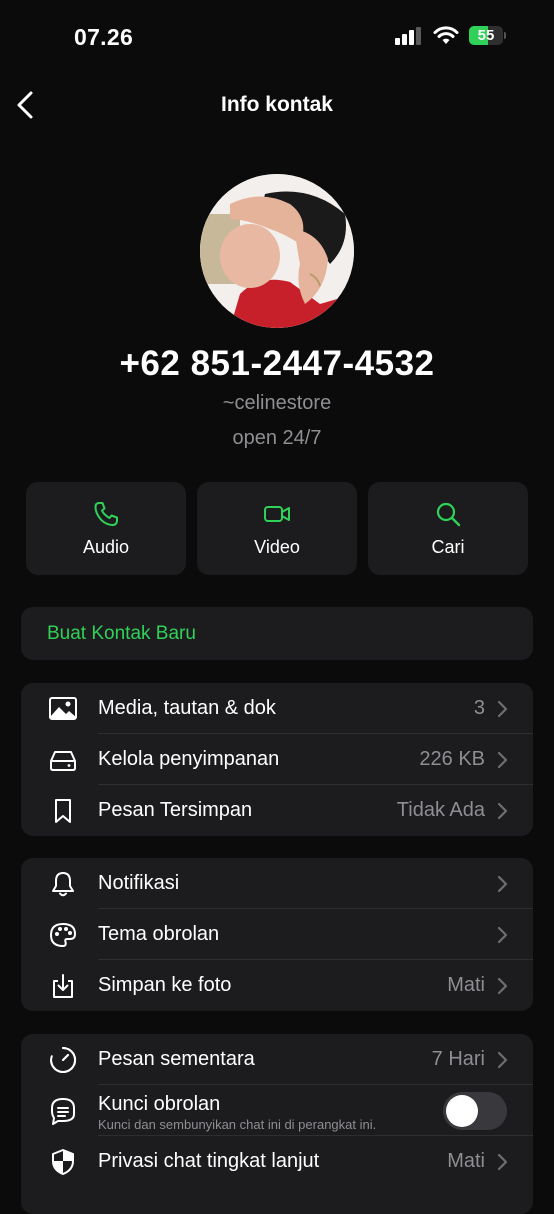 The height and width of the screenshot is (1214, 554). What do you see at coordinates (209, 1161) in the screenshot?
I see `advanced-privacy-label: Privasi chat tingkat lanjut` at bounding box center [209, 1161].